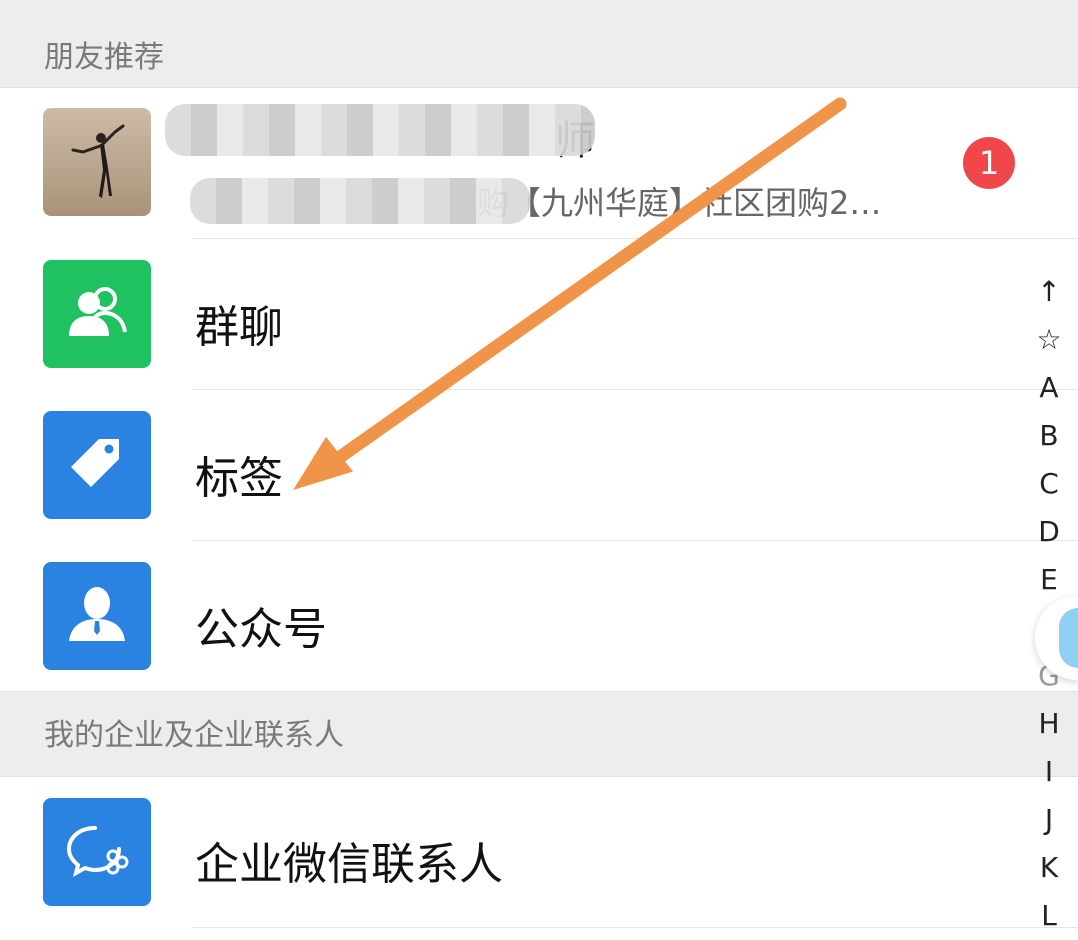 This screenshot has height=940, width=1078. Describe the element at coordinates (360, 201) in the screenshot. I see `blurred-subtitle-region` at that location.